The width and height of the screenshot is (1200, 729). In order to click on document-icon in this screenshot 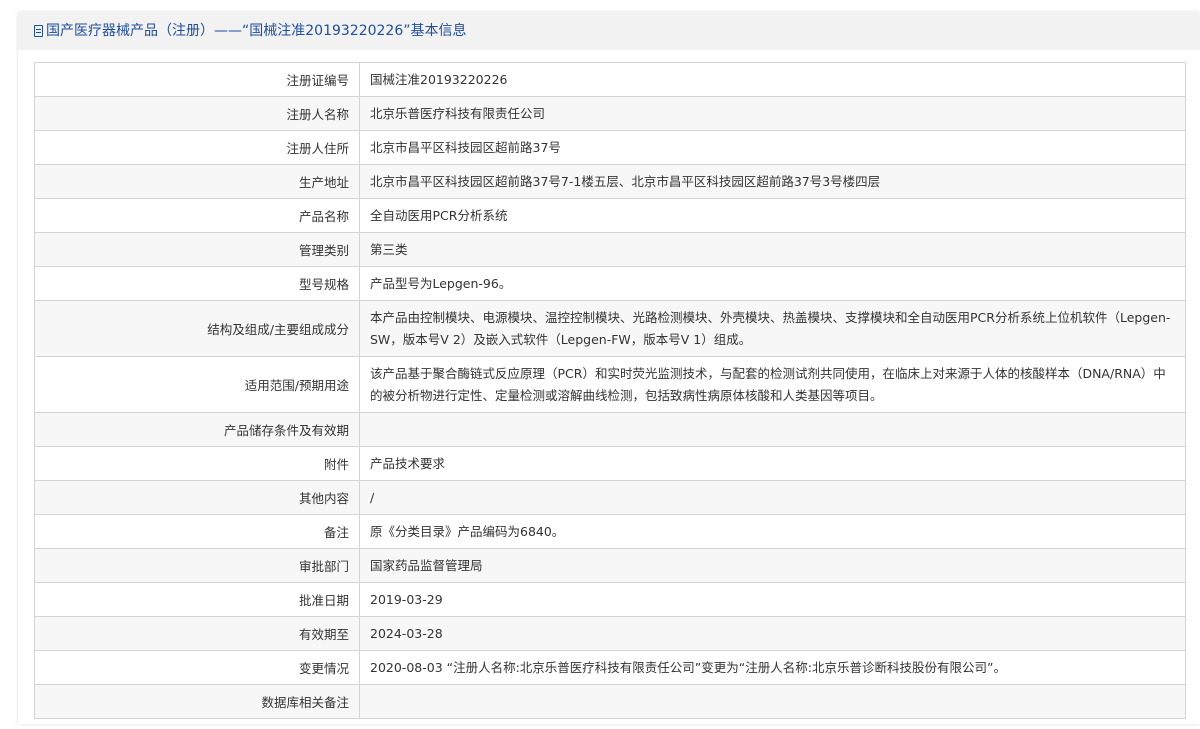, I will do `click(38, 31)`.